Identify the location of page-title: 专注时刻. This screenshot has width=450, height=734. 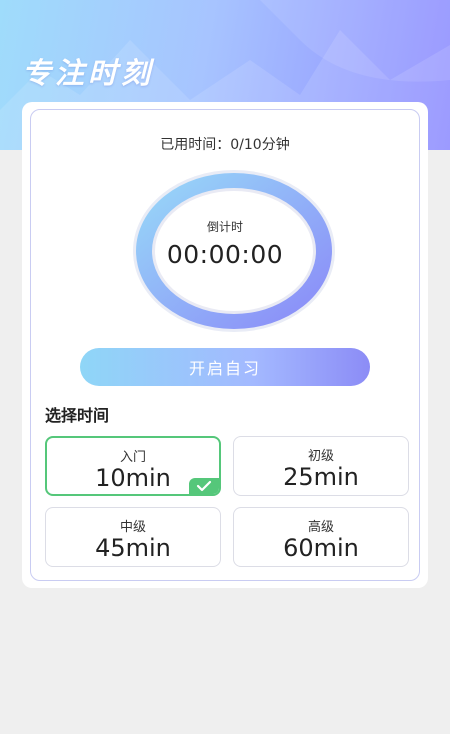
(88, 73).